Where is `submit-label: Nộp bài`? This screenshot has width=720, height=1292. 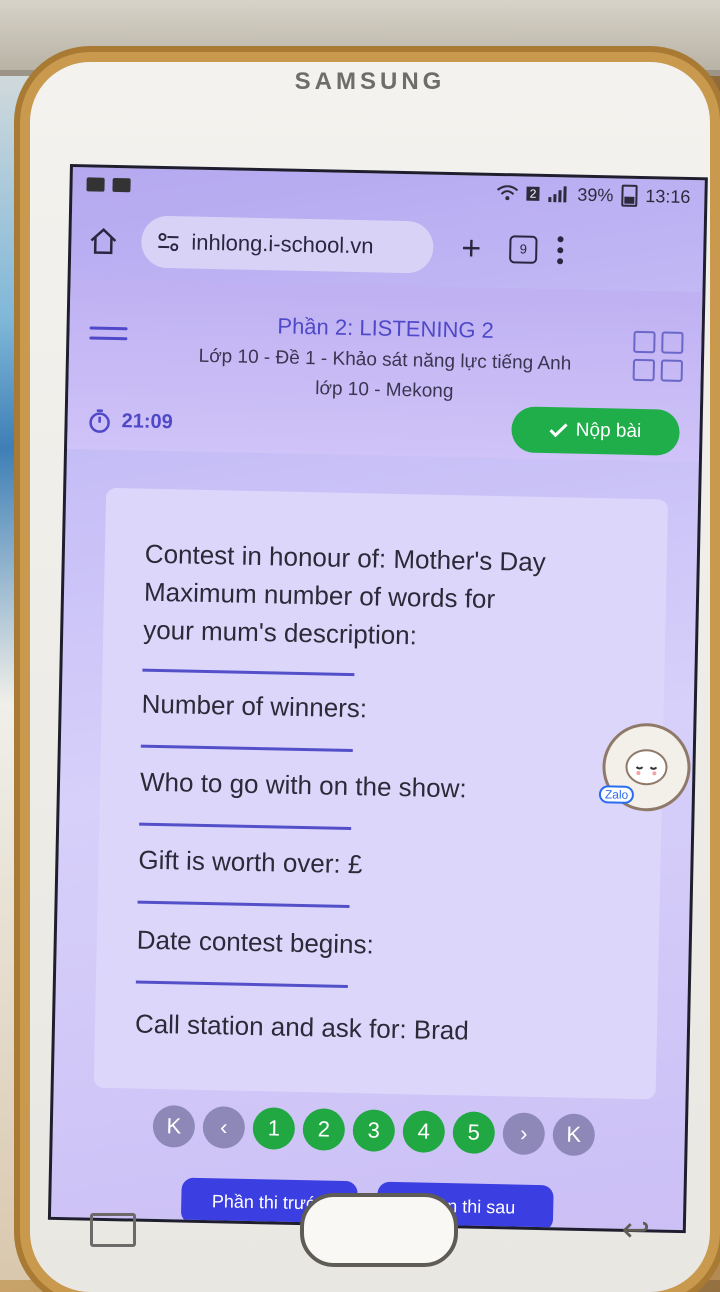
submit-label: Nộp bài is located at coordinates (609, 431).